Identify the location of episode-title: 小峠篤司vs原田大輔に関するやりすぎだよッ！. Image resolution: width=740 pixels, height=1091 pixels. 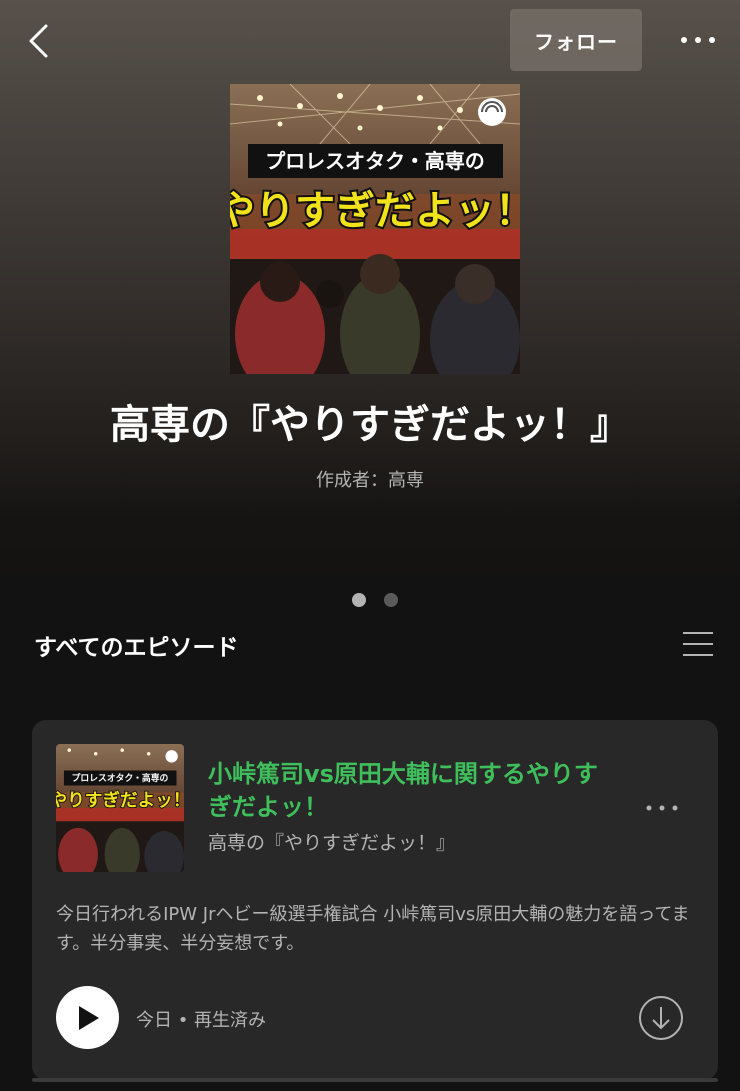
(403, 791).